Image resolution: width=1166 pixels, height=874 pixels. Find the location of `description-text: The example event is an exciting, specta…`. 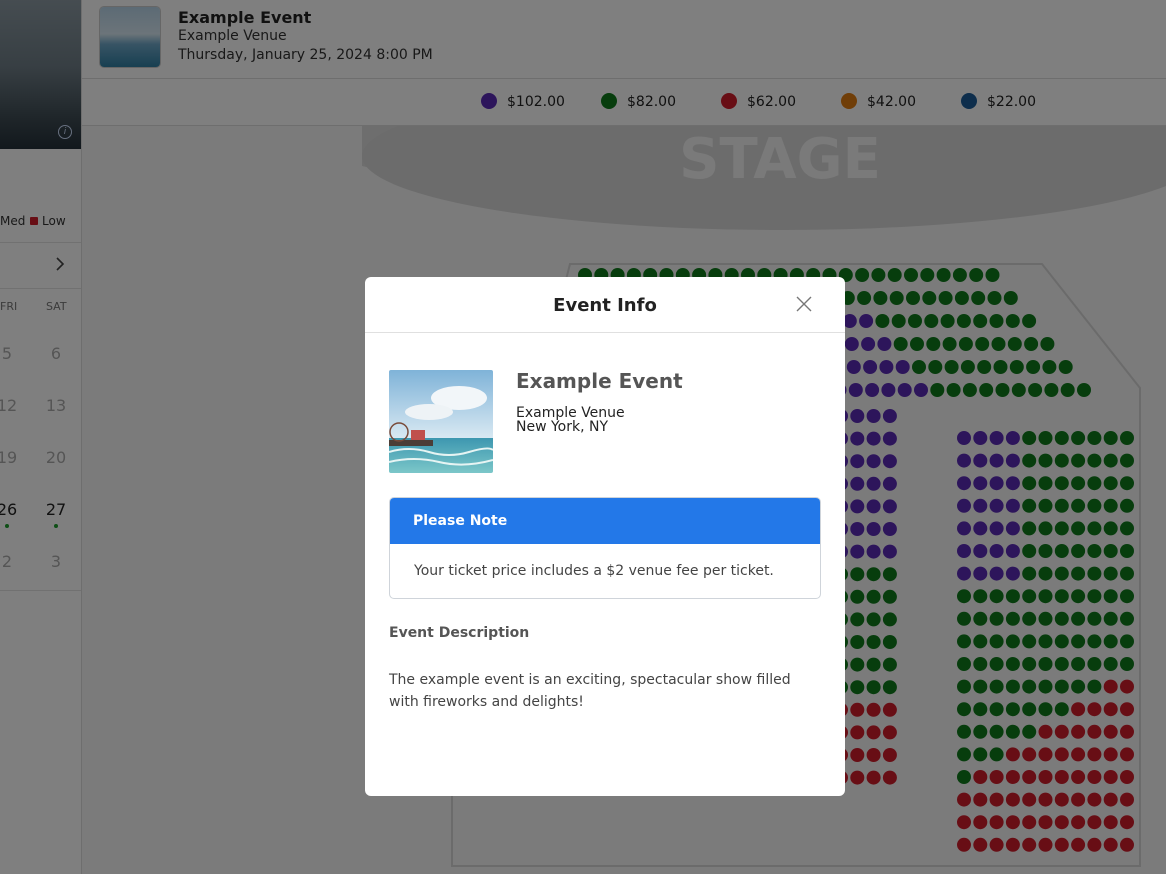

description-text: The example event is an exciting, specta… is located at coordinates (590, 691).